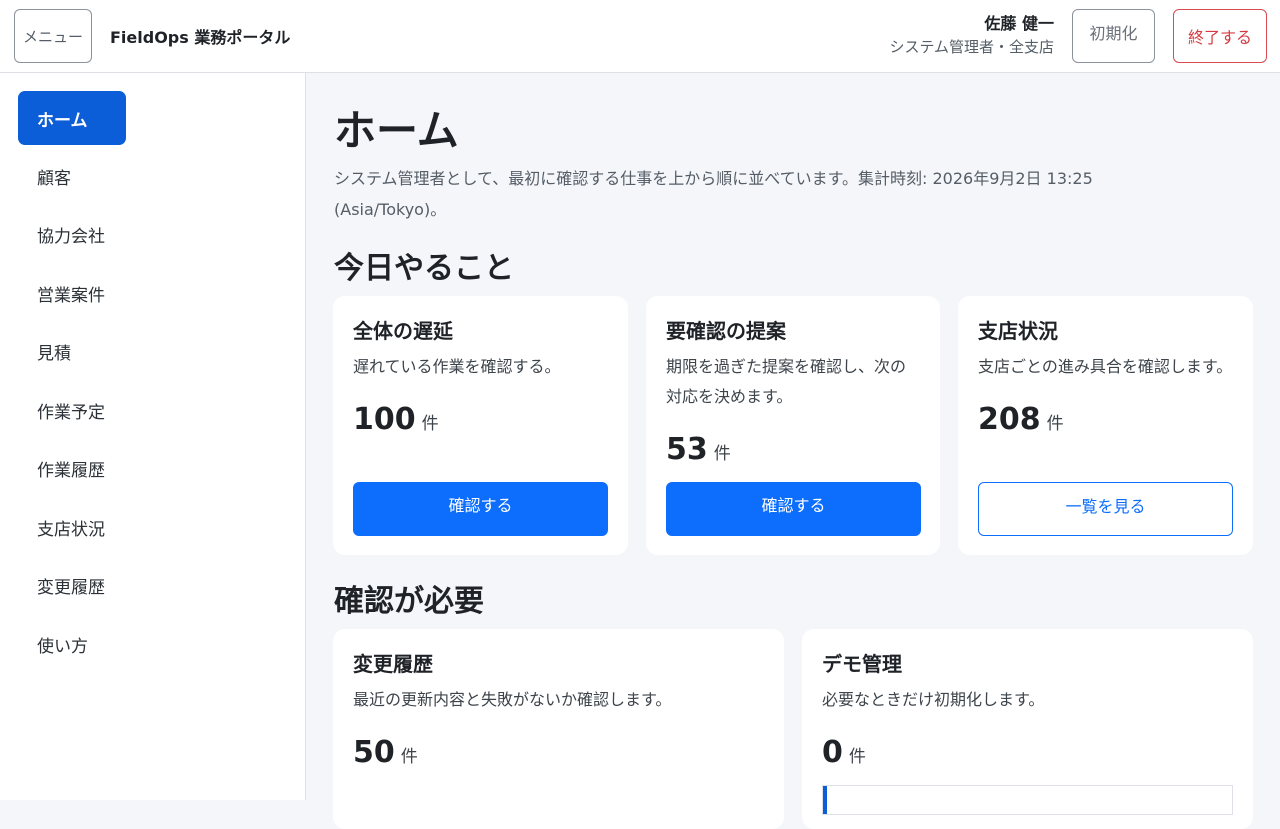  Describe the element at coordinates (793, 509) in the screenshot. I see `confirm-proposals-button: 確認する` at that location.